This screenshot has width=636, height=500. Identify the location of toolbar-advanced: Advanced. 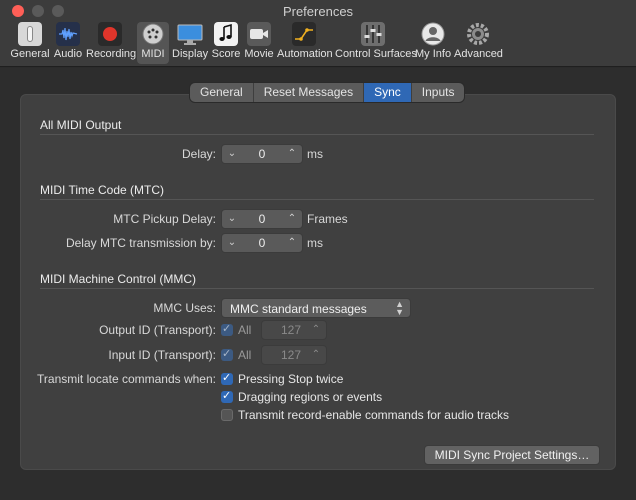
(478, 43).